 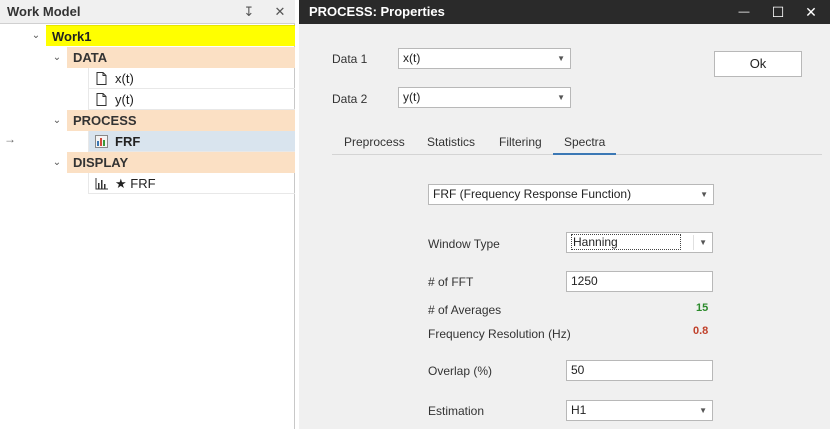 I want to click on overlap-input: 50, so click(x=639, y=370).